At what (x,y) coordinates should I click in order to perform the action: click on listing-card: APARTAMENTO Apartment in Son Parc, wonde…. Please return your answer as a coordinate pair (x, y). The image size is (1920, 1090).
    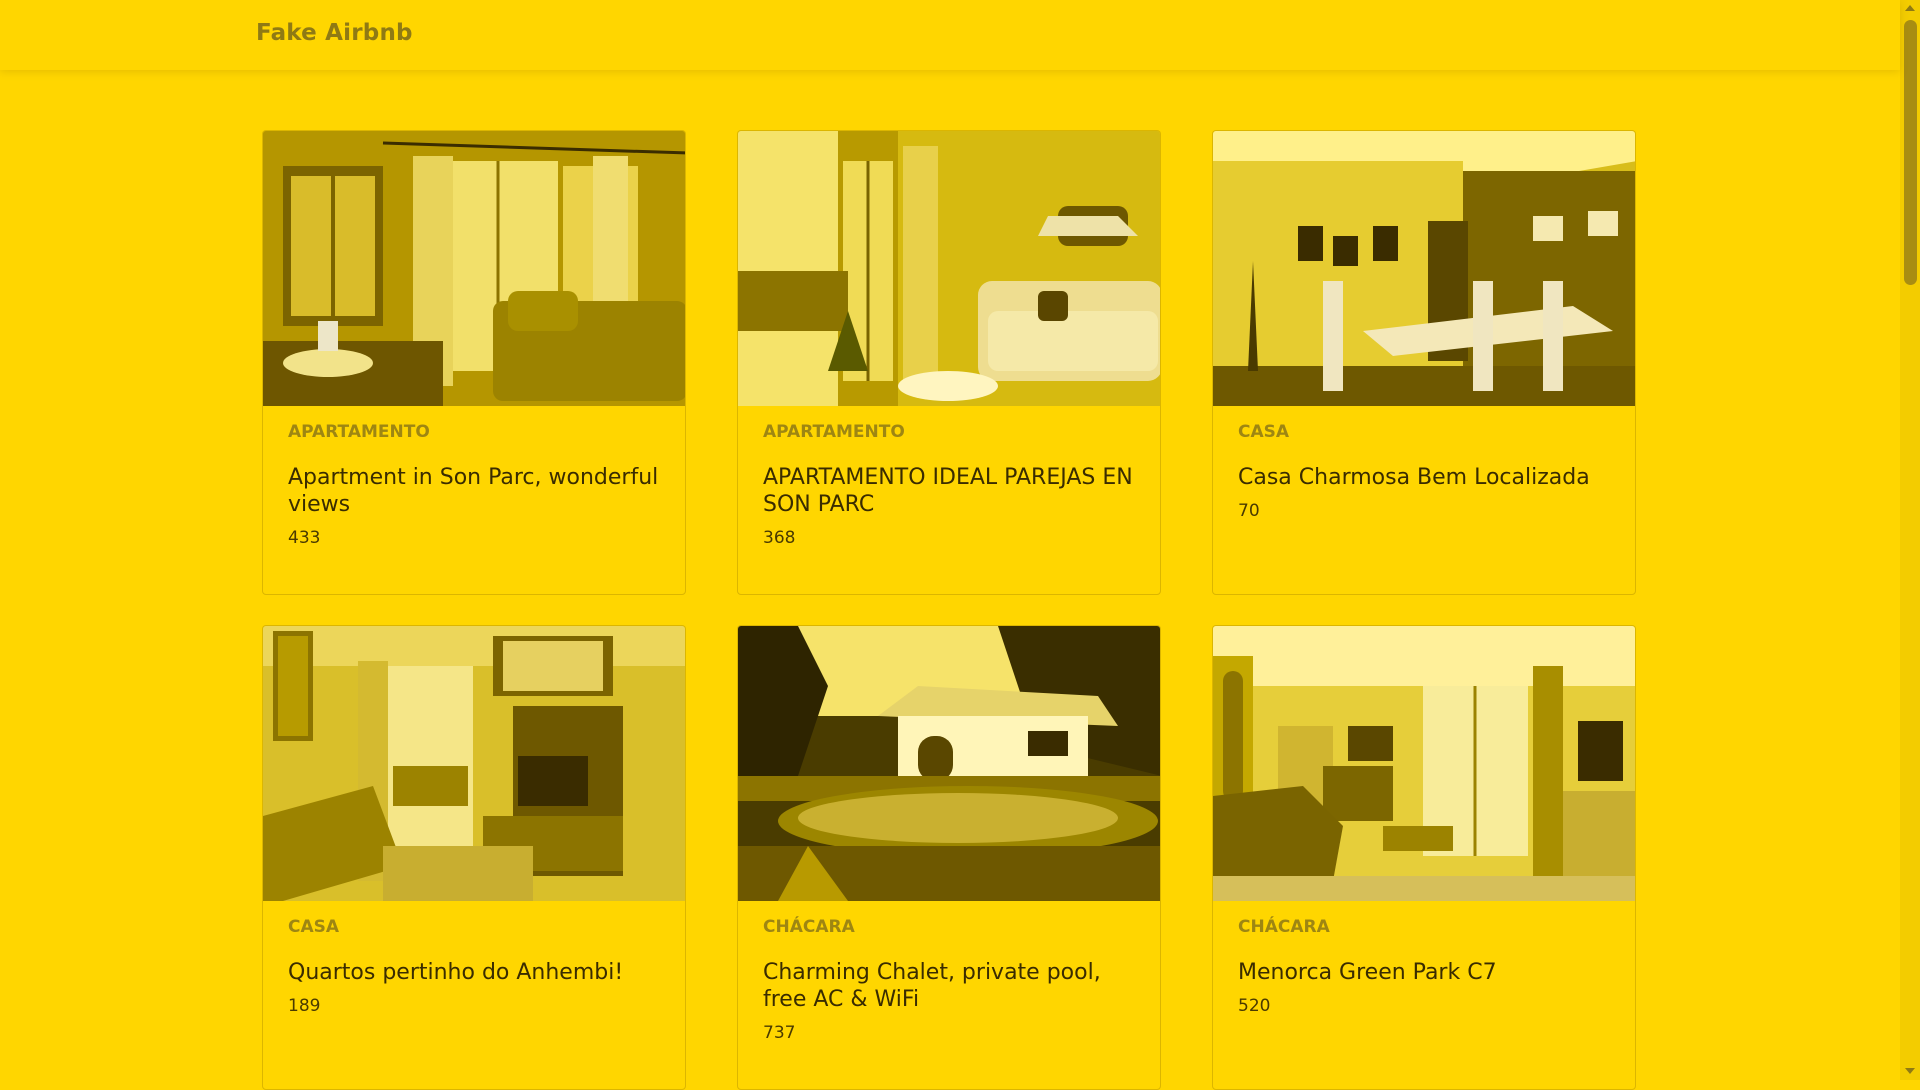
    Looking at the image, I should click on (474, 362).